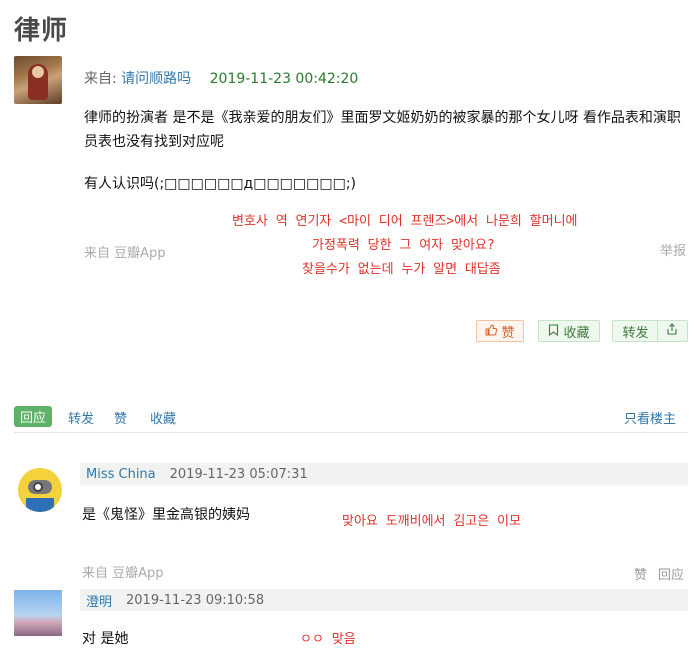 This screenshot has height=668, width=698. I want to click on share-divider, so click(657, 331).